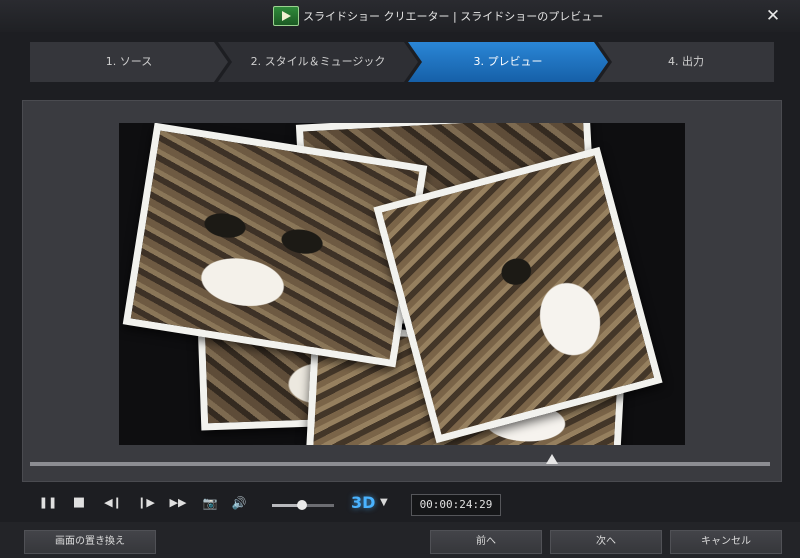 The image size is (800, 558). Describe the element at coordinates (508, 62) in the screenshot. I see `step-preview: 3. プレビュー` at that location.